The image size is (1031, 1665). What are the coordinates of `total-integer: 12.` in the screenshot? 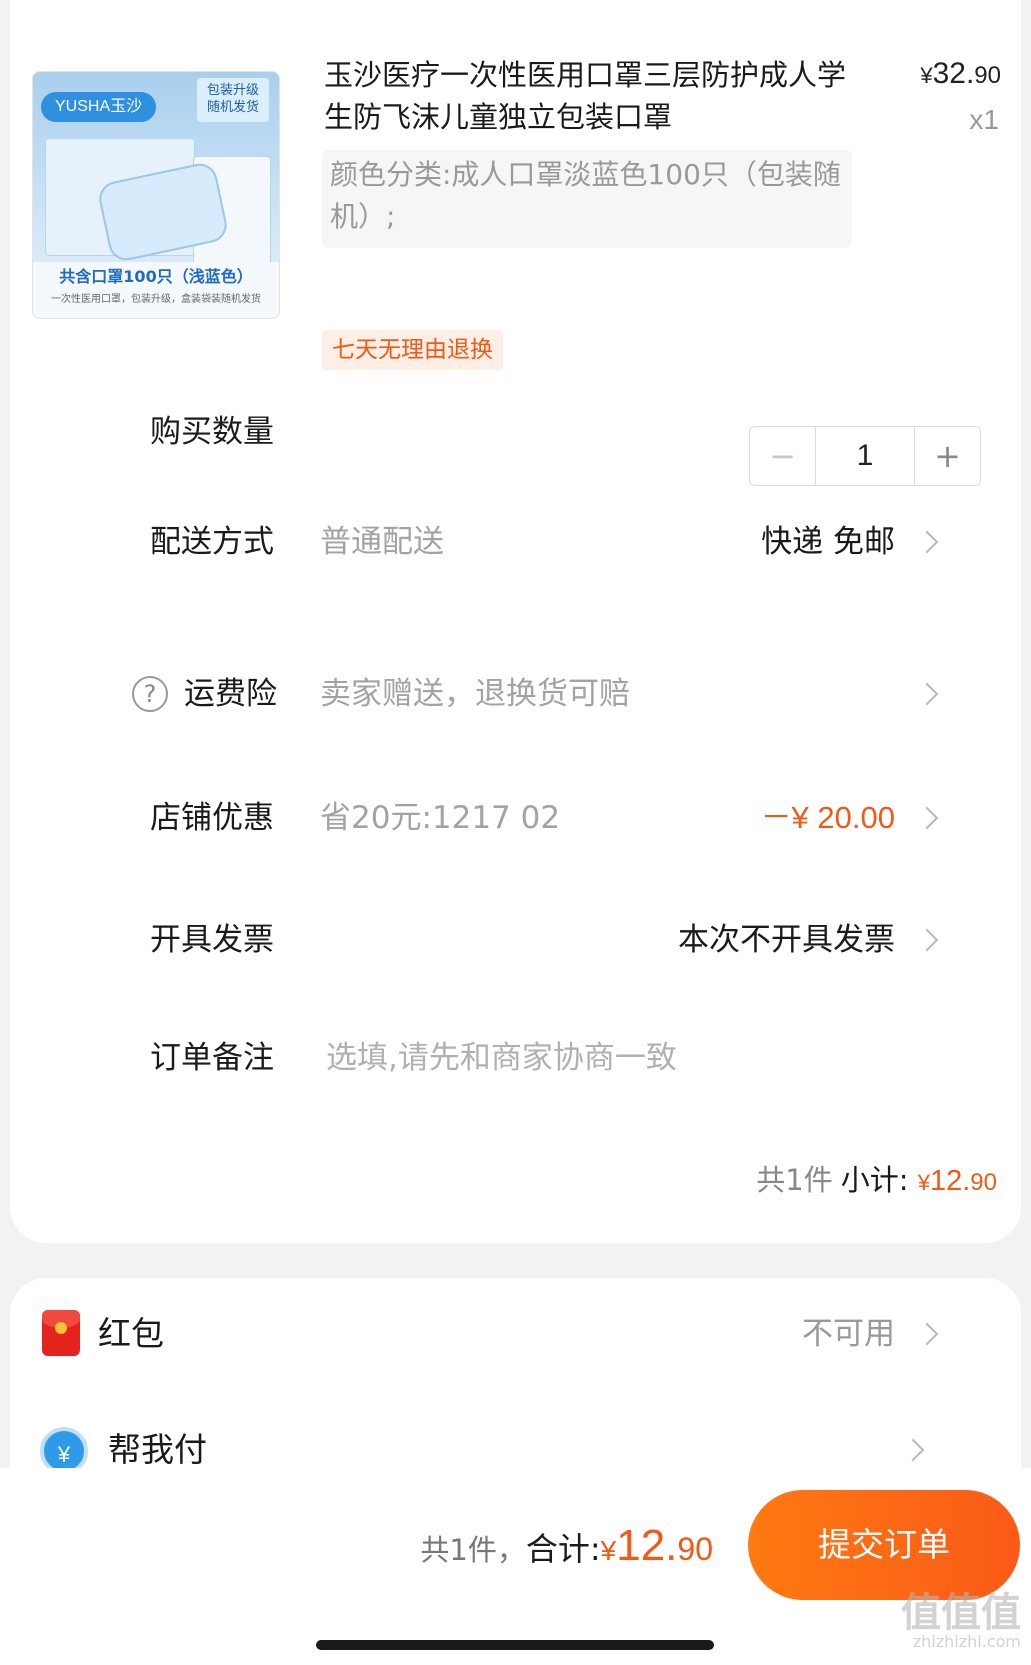 It's located at (647, 1545).